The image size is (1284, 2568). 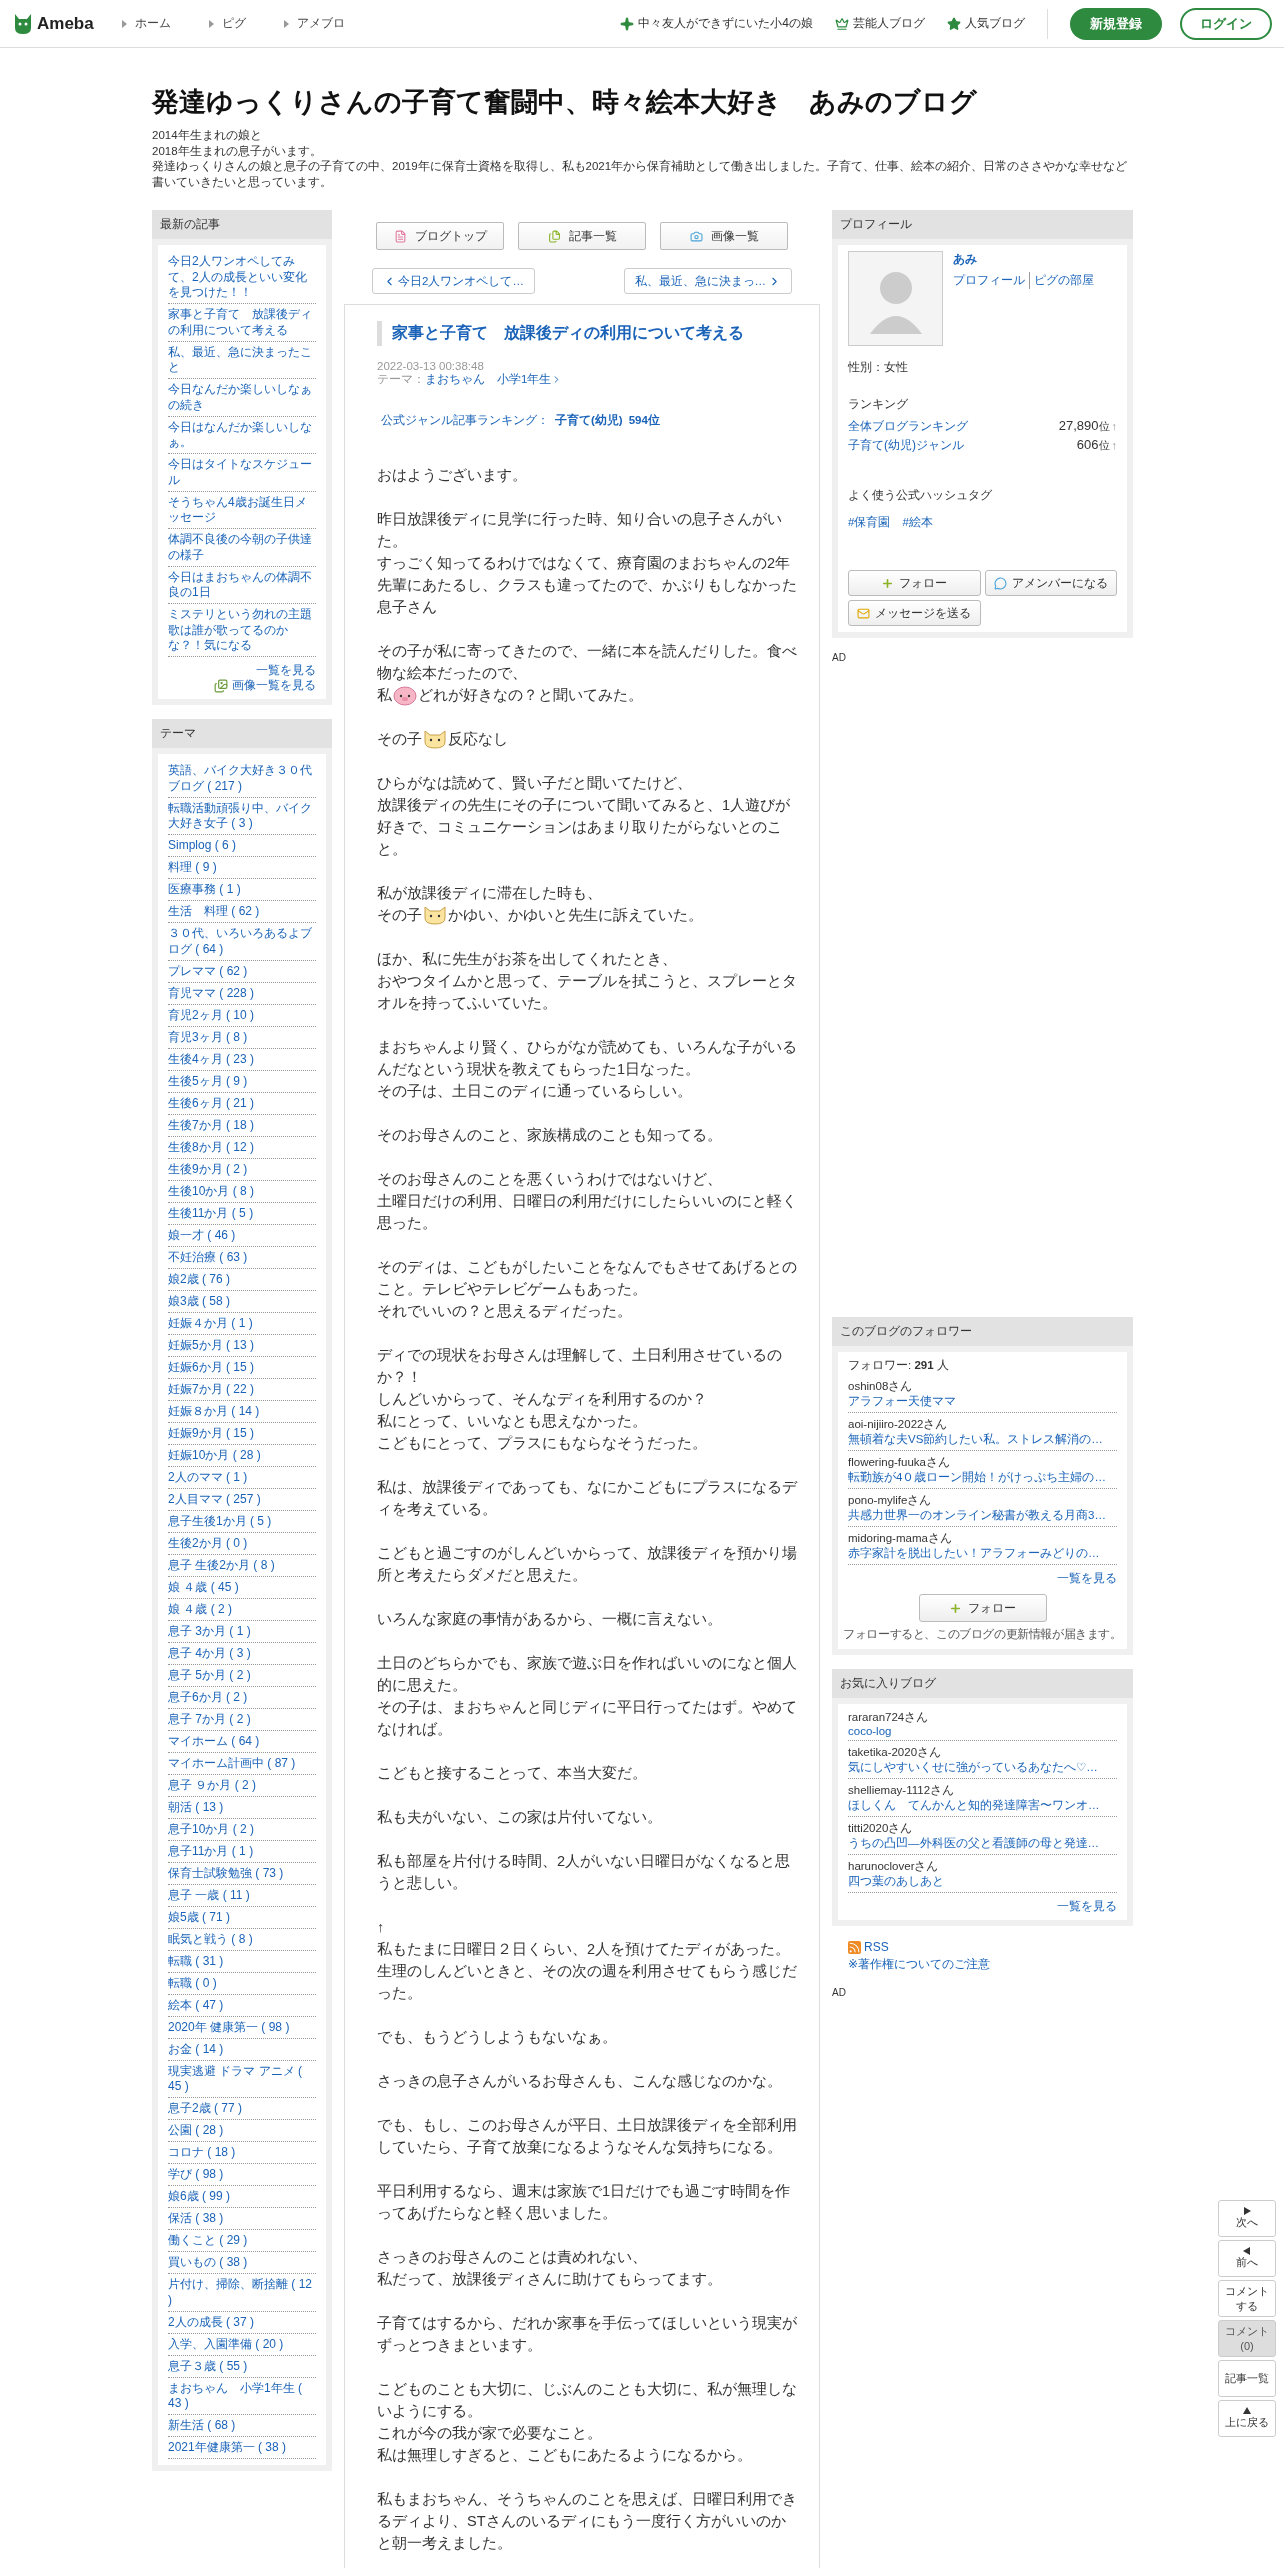 I want to click on theme-link: 2020年 健康第一 ( 98 ), so click(x=242, y=2027).